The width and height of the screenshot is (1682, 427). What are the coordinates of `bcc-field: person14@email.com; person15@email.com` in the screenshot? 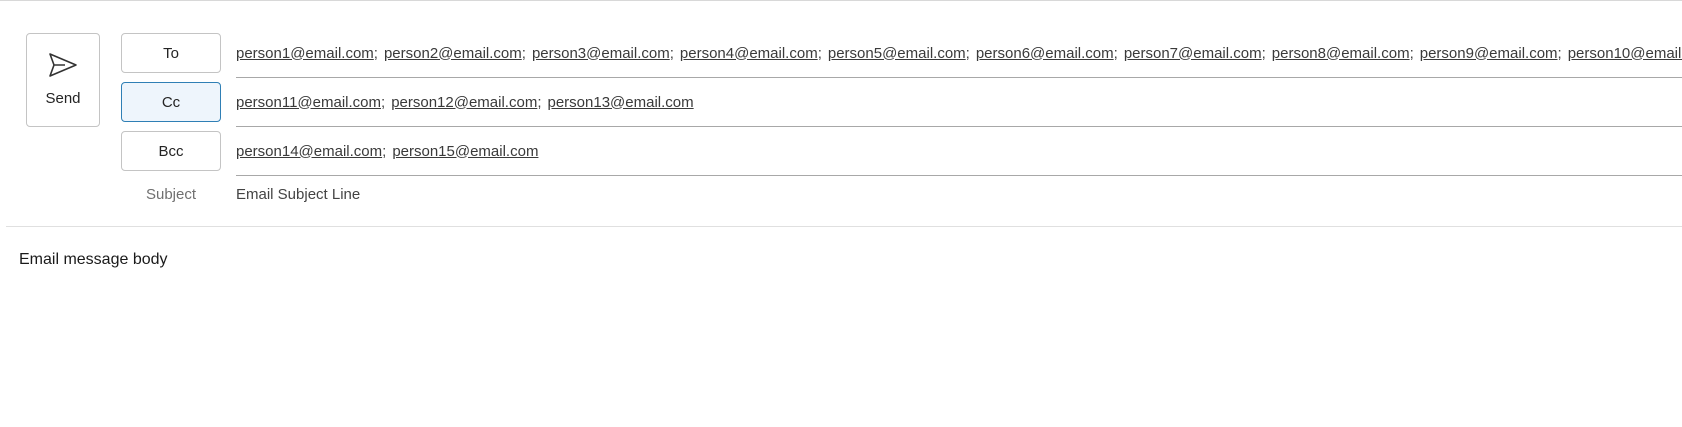 It's located at (959, 151).